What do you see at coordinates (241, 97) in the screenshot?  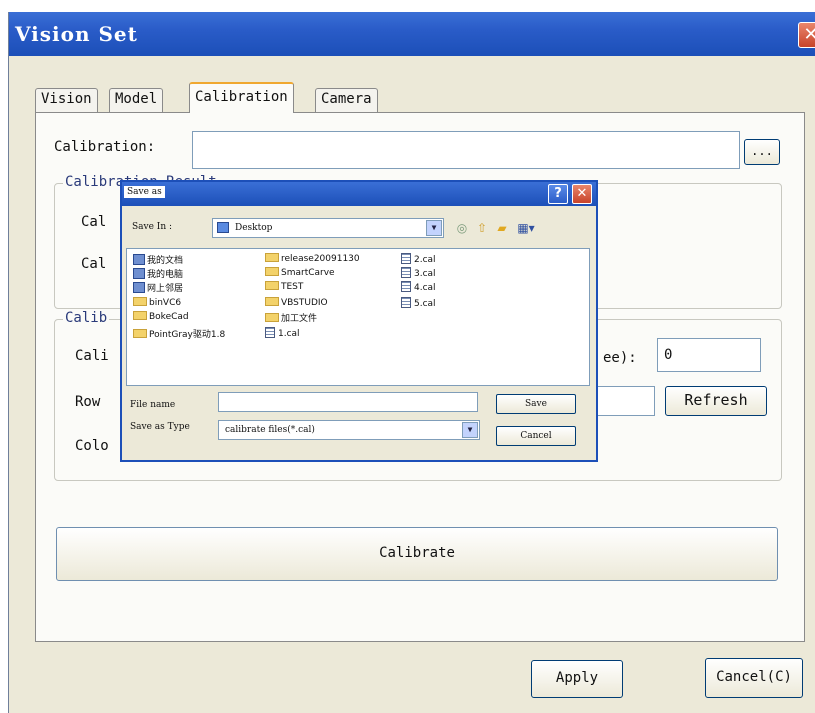 I see `tab-calibration: Calibration` at bounding box center [241, 97].